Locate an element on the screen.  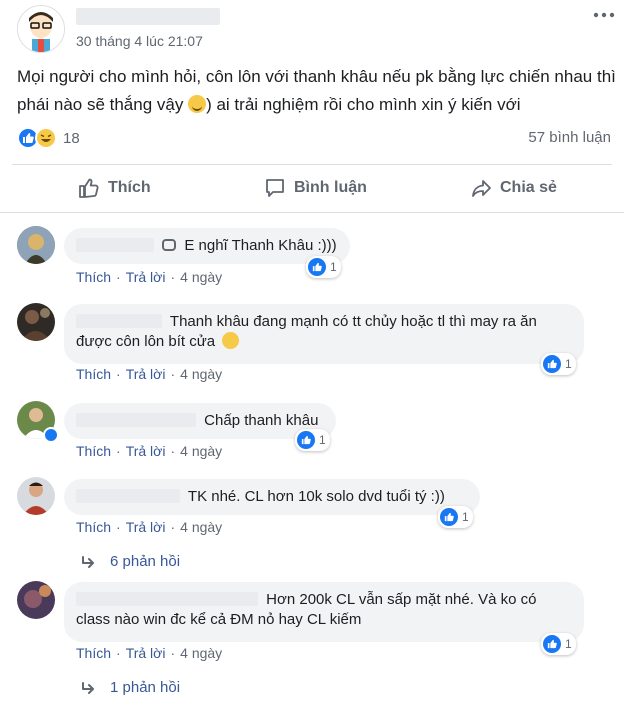
haha-reaction-icon is located at coordinates (46, 138).